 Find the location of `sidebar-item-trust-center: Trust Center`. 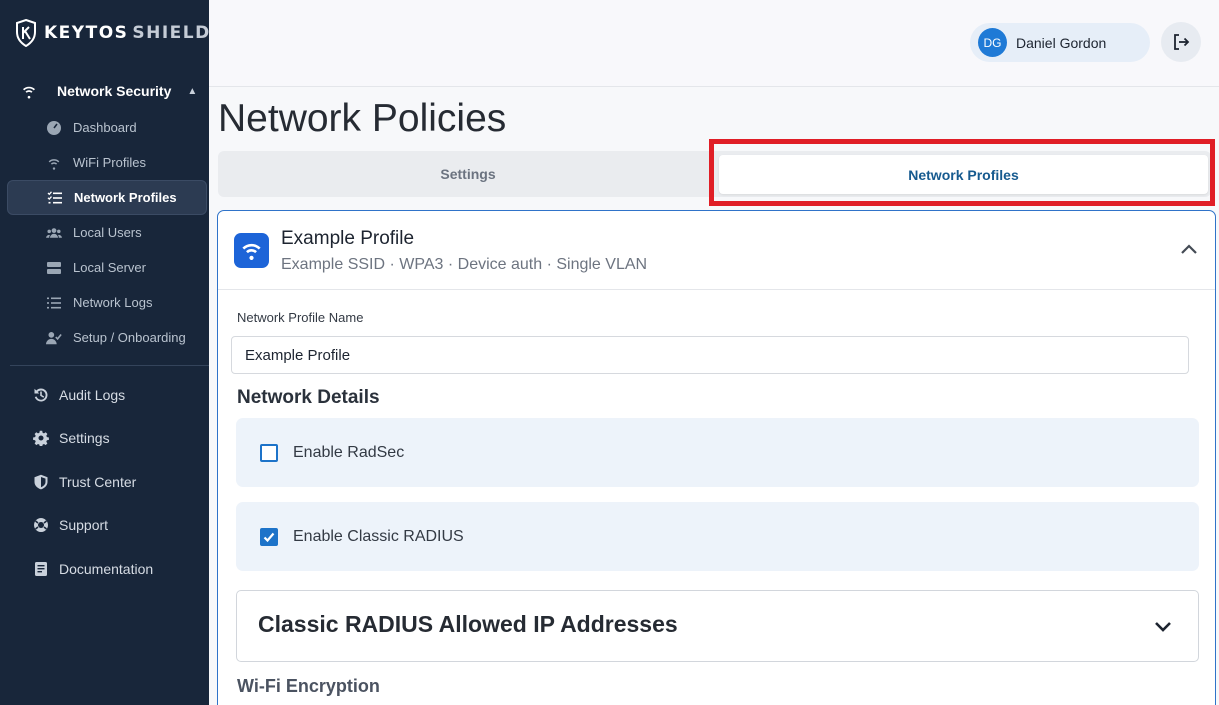

sidebar-item-trust-center: Trust Center is located at coordinates (104, 482).